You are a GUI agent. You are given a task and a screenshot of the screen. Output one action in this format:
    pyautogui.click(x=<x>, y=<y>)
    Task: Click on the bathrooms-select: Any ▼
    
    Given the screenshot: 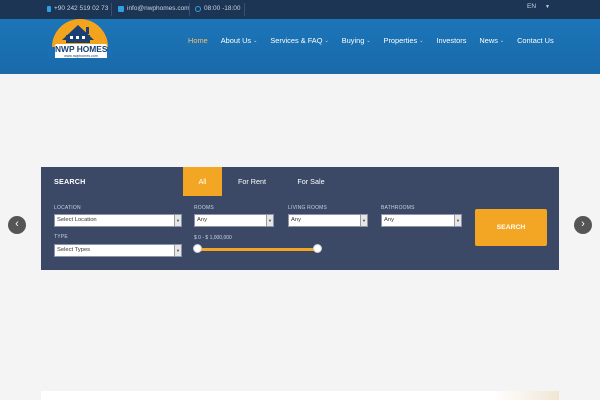 What is the action you would take?
    pyautogui.click(x=421, y=220)
    